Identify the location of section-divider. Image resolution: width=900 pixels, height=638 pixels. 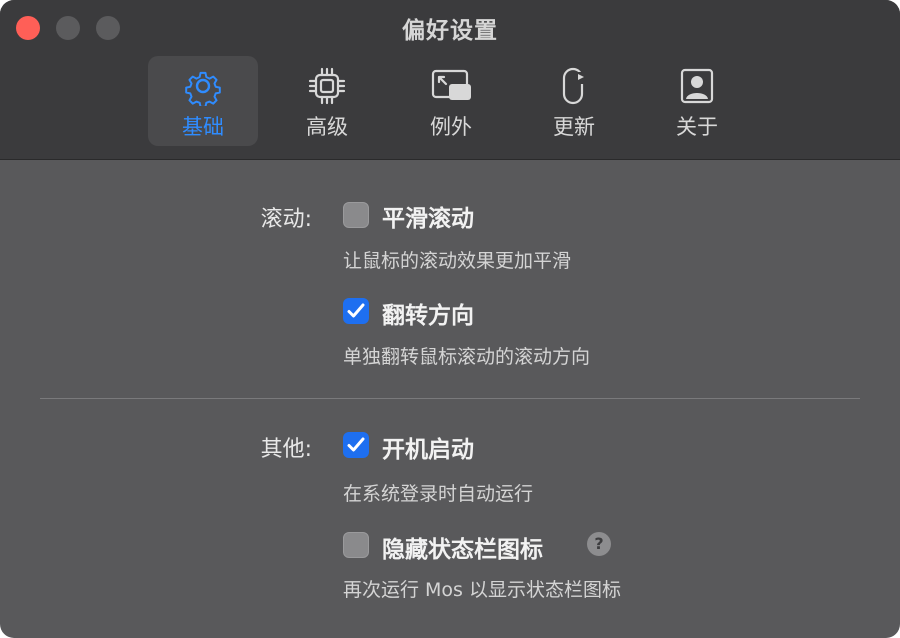
(450, 398).